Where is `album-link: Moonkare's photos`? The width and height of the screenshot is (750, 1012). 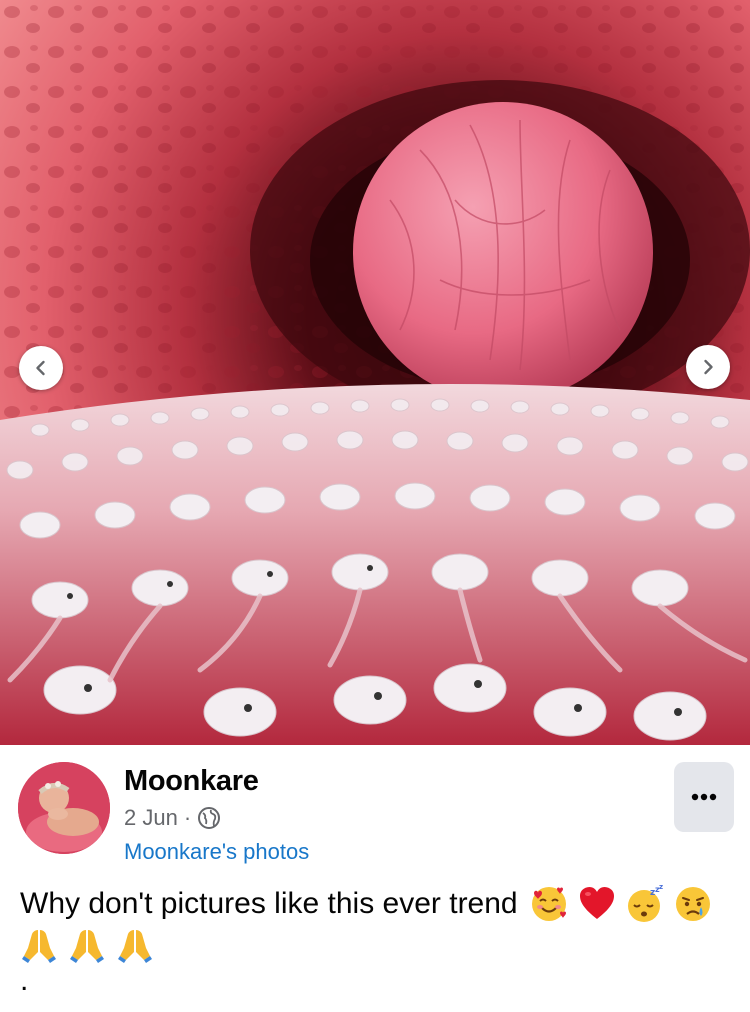
album-link: Moonkare's photos is located at coordinates (216, 852).